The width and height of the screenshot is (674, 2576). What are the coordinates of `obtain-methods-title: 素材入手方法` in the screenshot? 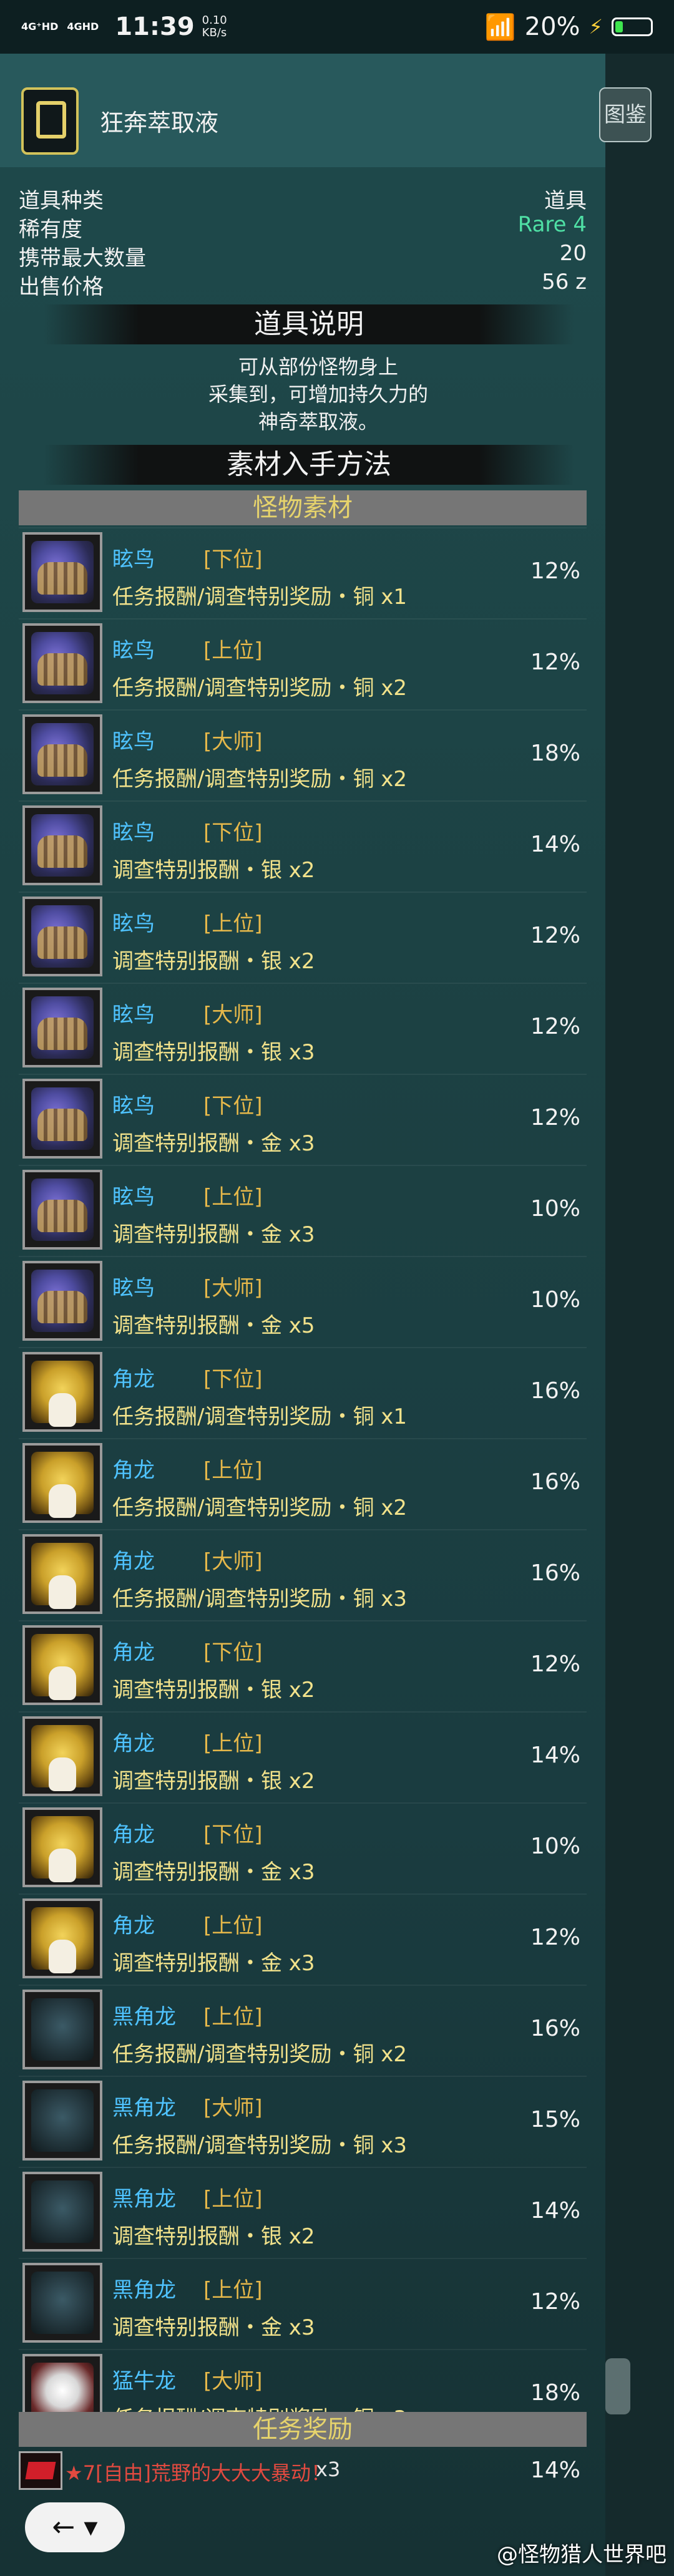 It's located at (309, 465).